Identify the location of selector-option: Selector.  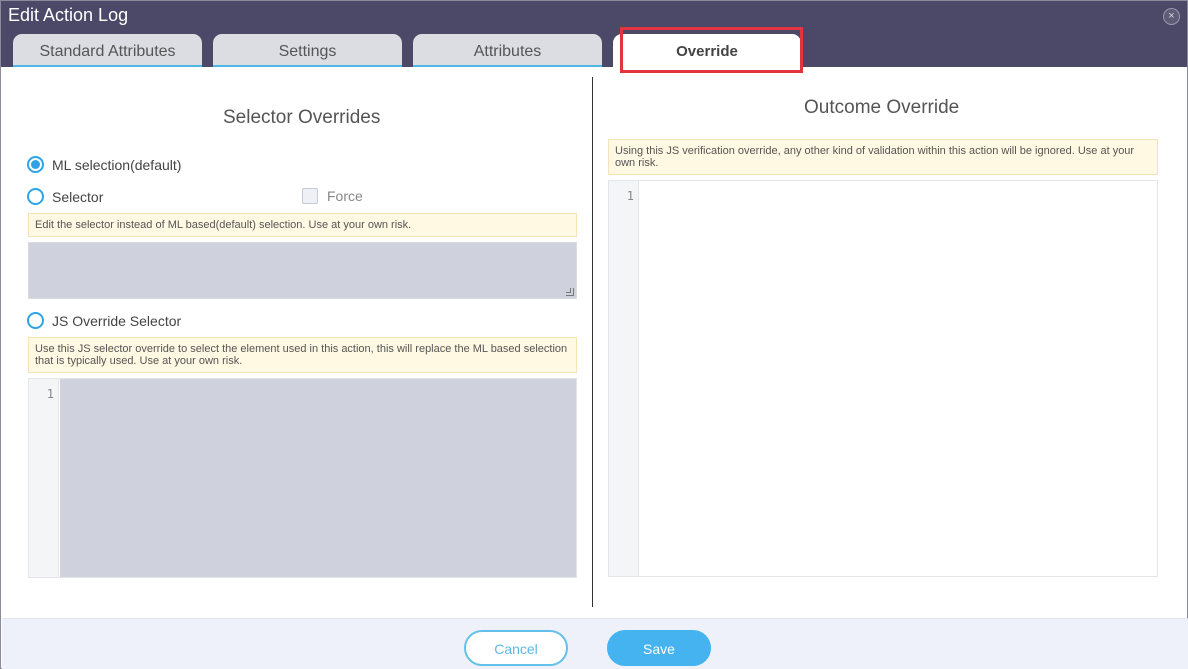
(65, 196).